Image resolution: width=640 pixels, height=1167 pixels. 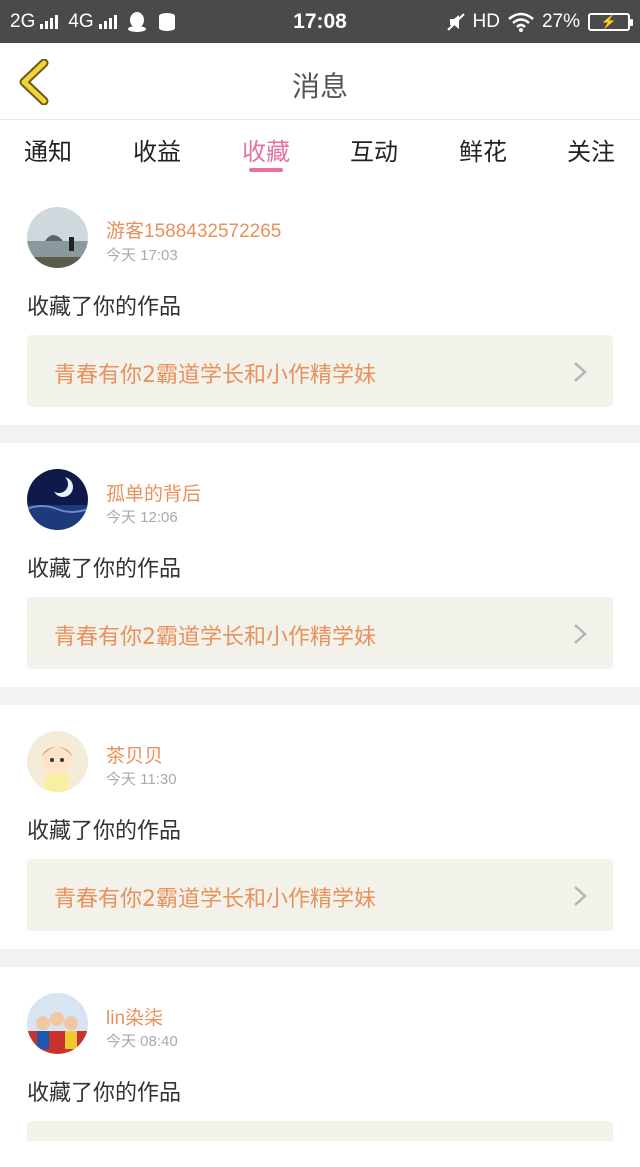 What do you see at coordinates (320, 150) in the screenshot?
I see `tab-bar: 通知 收益 收藏 互动 鲜花 关注` at bounding box center [320, 150].